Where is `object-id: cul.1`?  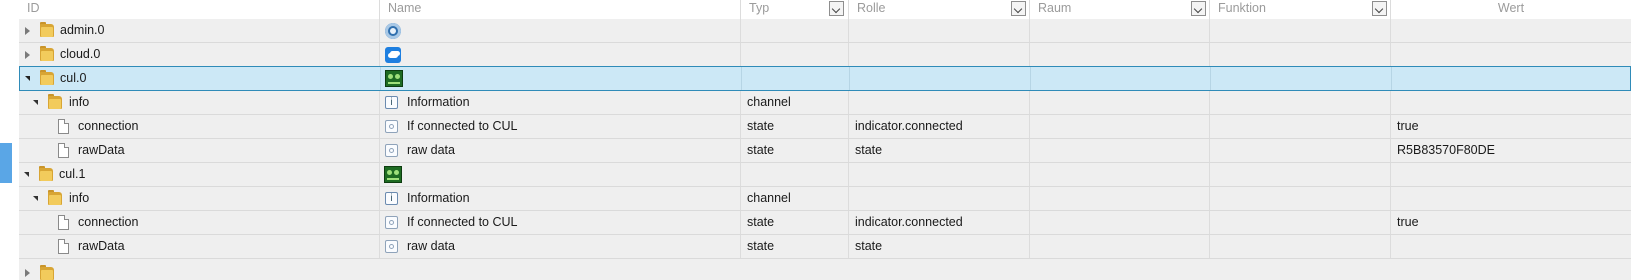 object-id: cul.1 is located at coordinates (72, 174).